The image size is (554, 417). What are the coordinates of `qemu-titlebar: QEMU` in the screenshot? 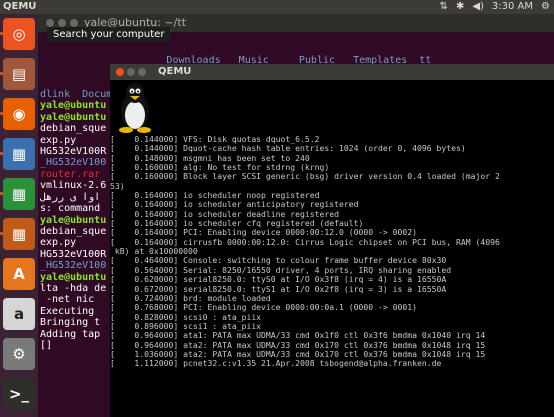 It's located at (332, 72).